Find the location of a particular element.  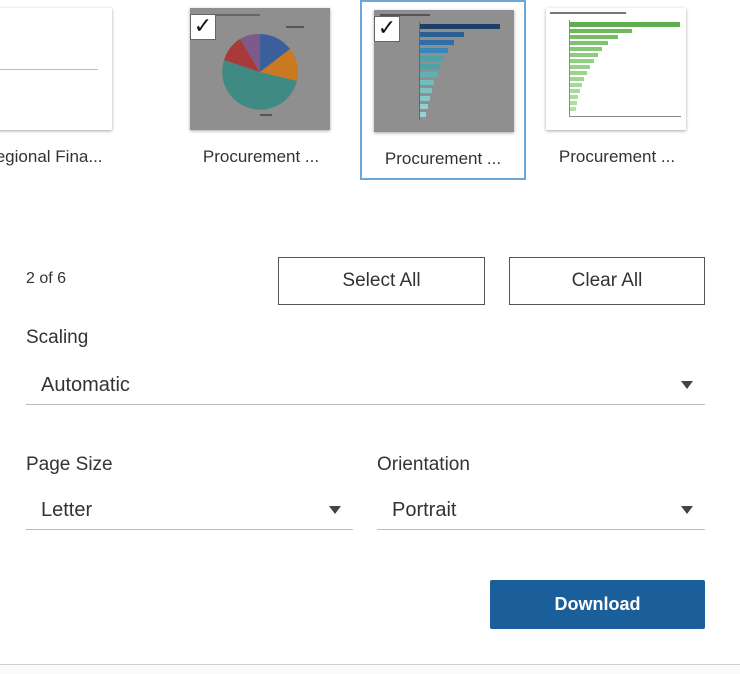

selection-count: 2 of 6 is located at coordinates (46, 278).